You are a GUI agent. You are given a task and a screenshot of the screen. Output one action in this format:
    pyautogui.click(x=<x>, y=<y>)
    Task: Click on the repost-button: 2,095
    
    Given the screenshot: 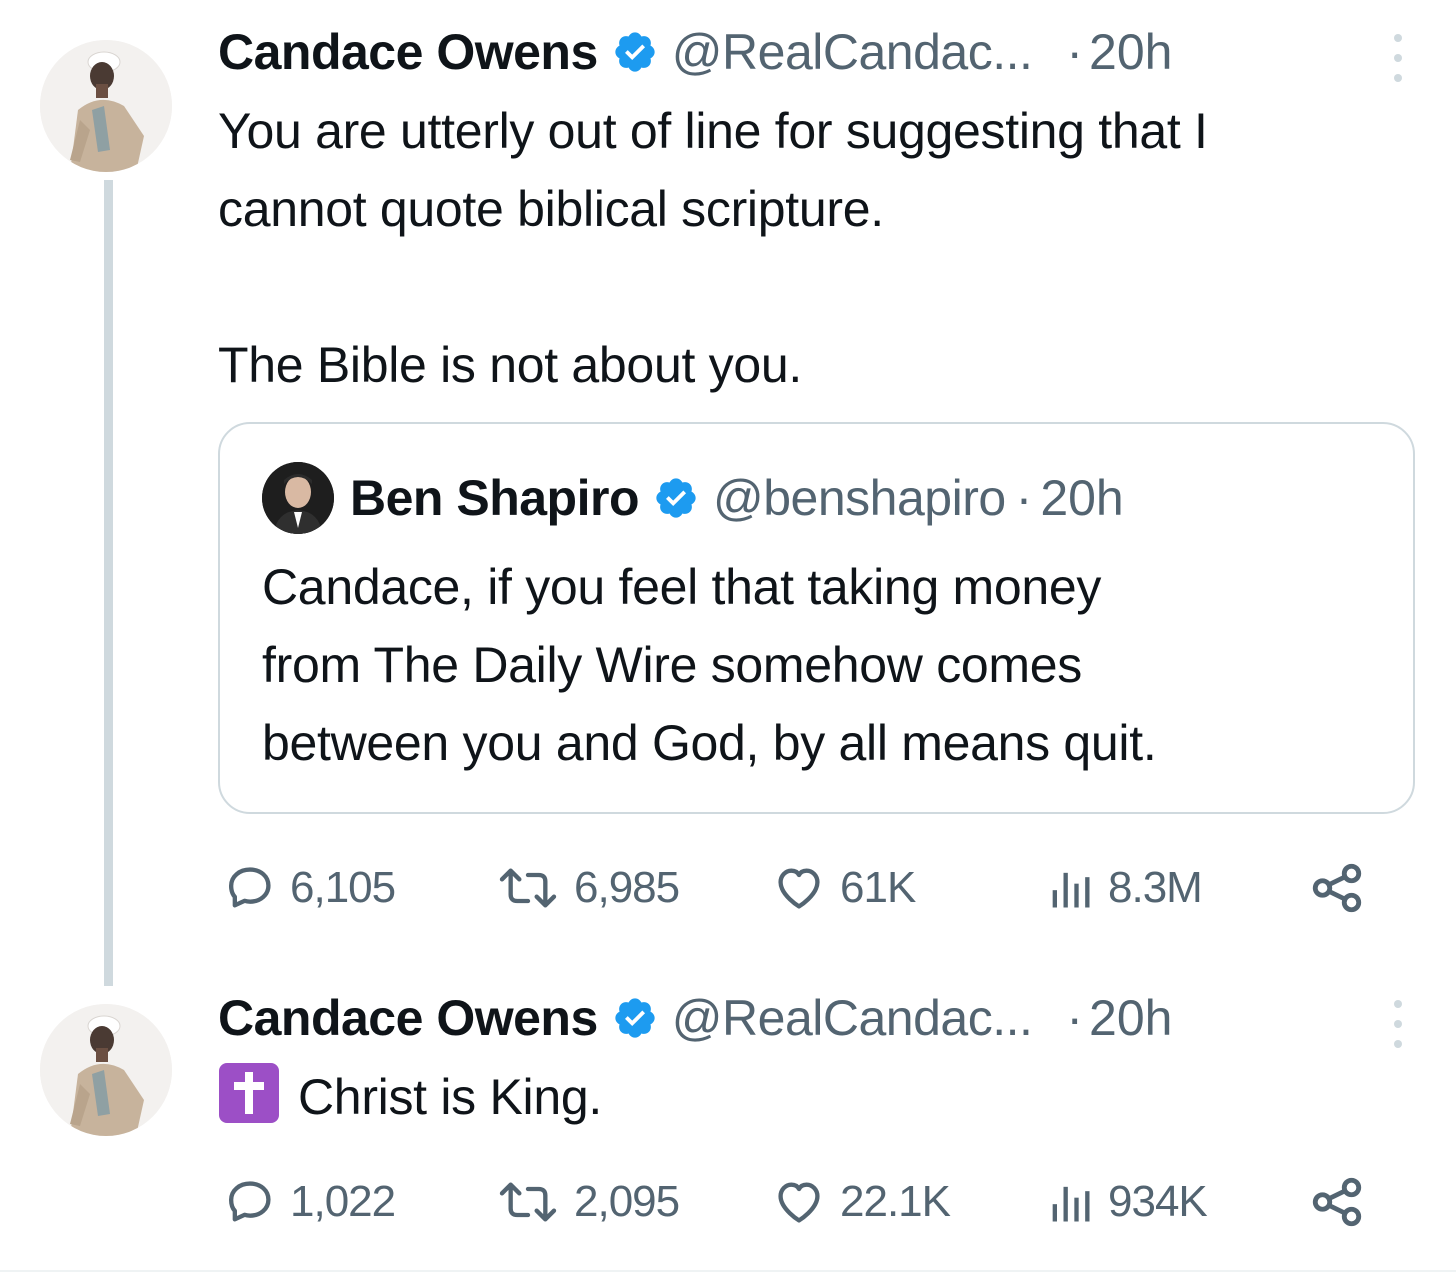 What is the action you would take?
    pyautogui.click(x=585, y=1202)
    